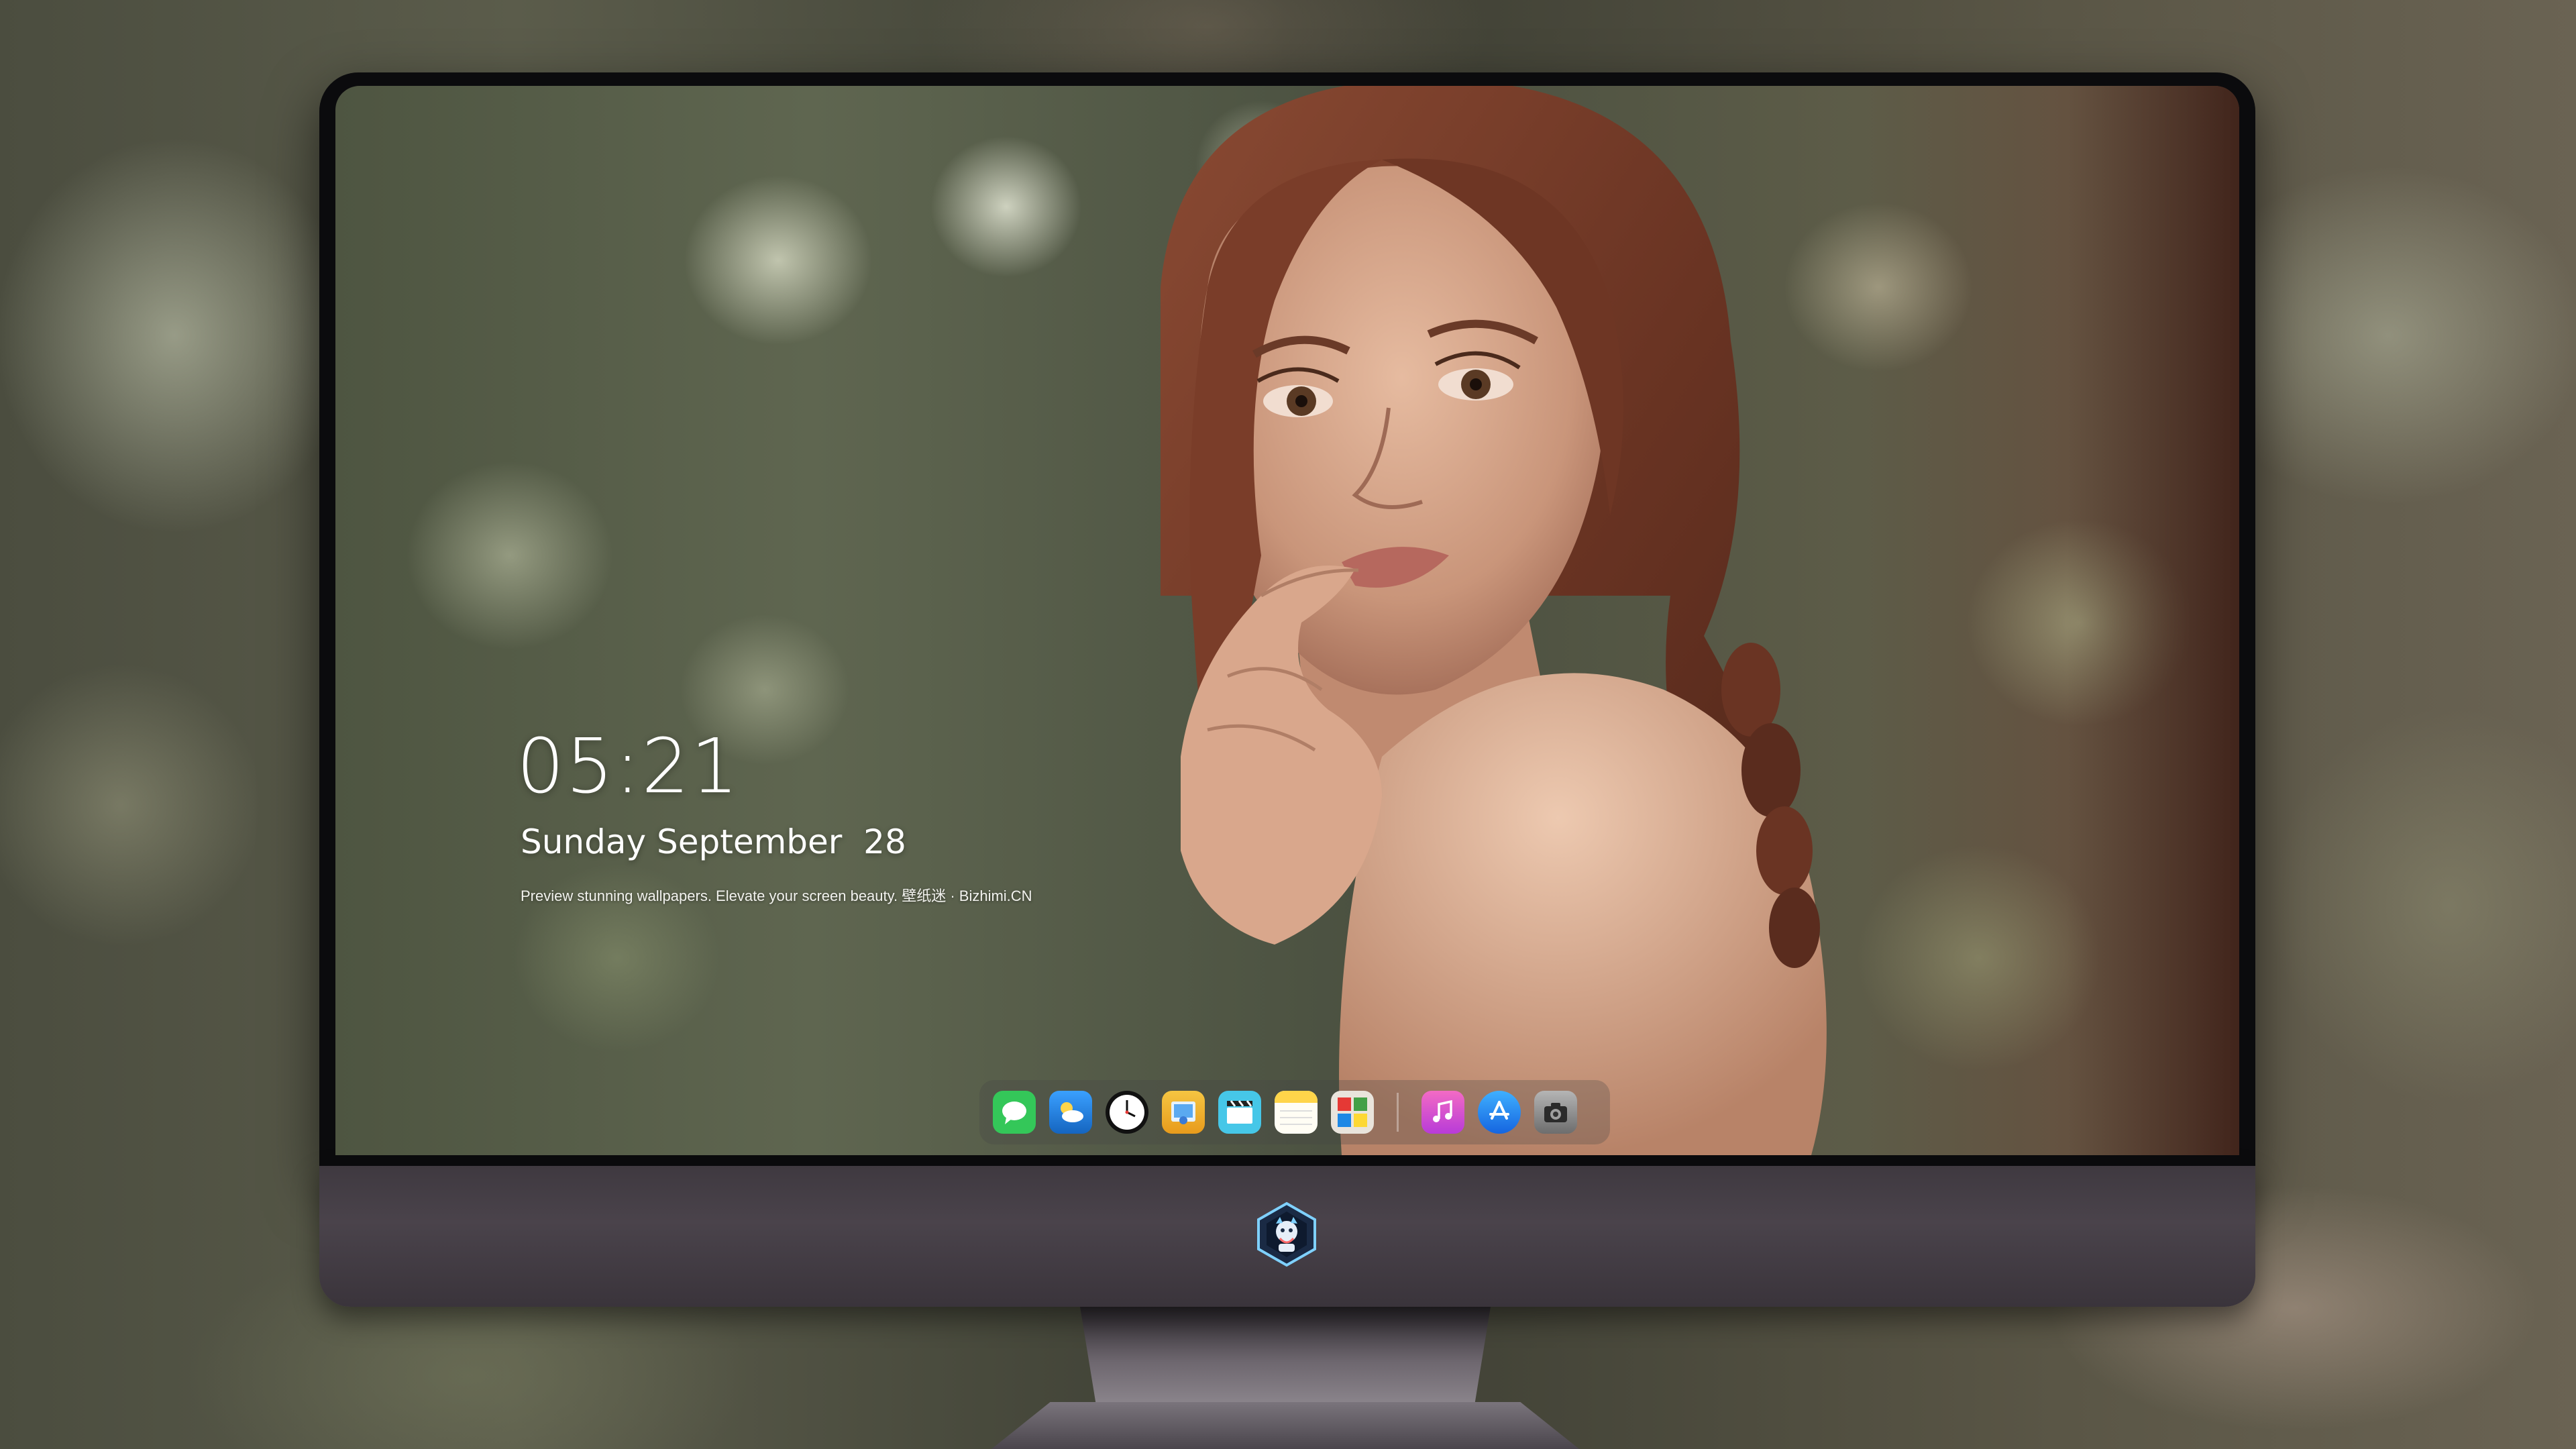 This screenshot has height=1449, width=2576. Describe the element at coordinates (1286, 1234) in the screenshot. I see `dragon-shield-logo` at that location.